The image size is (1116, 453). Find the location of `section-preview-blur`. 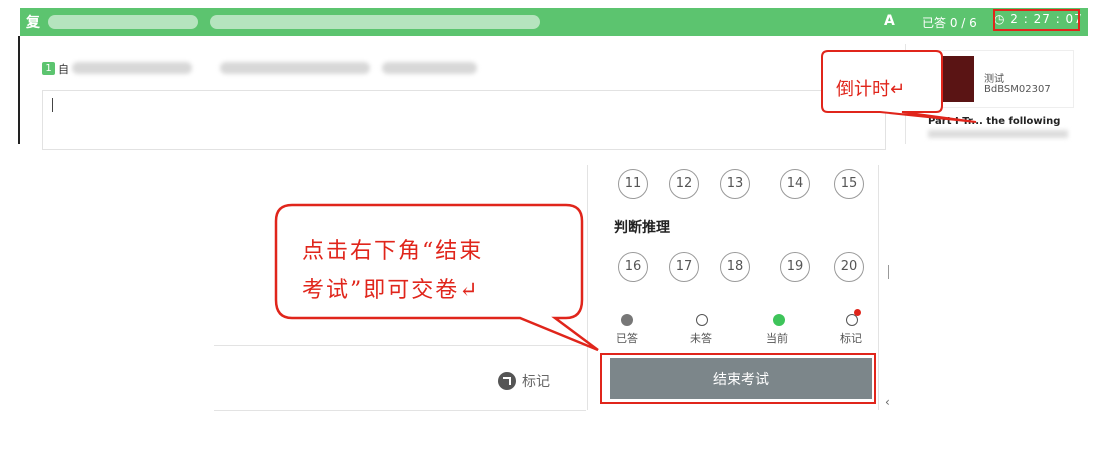

section-preview-blur is located at coordinates (998, 134).